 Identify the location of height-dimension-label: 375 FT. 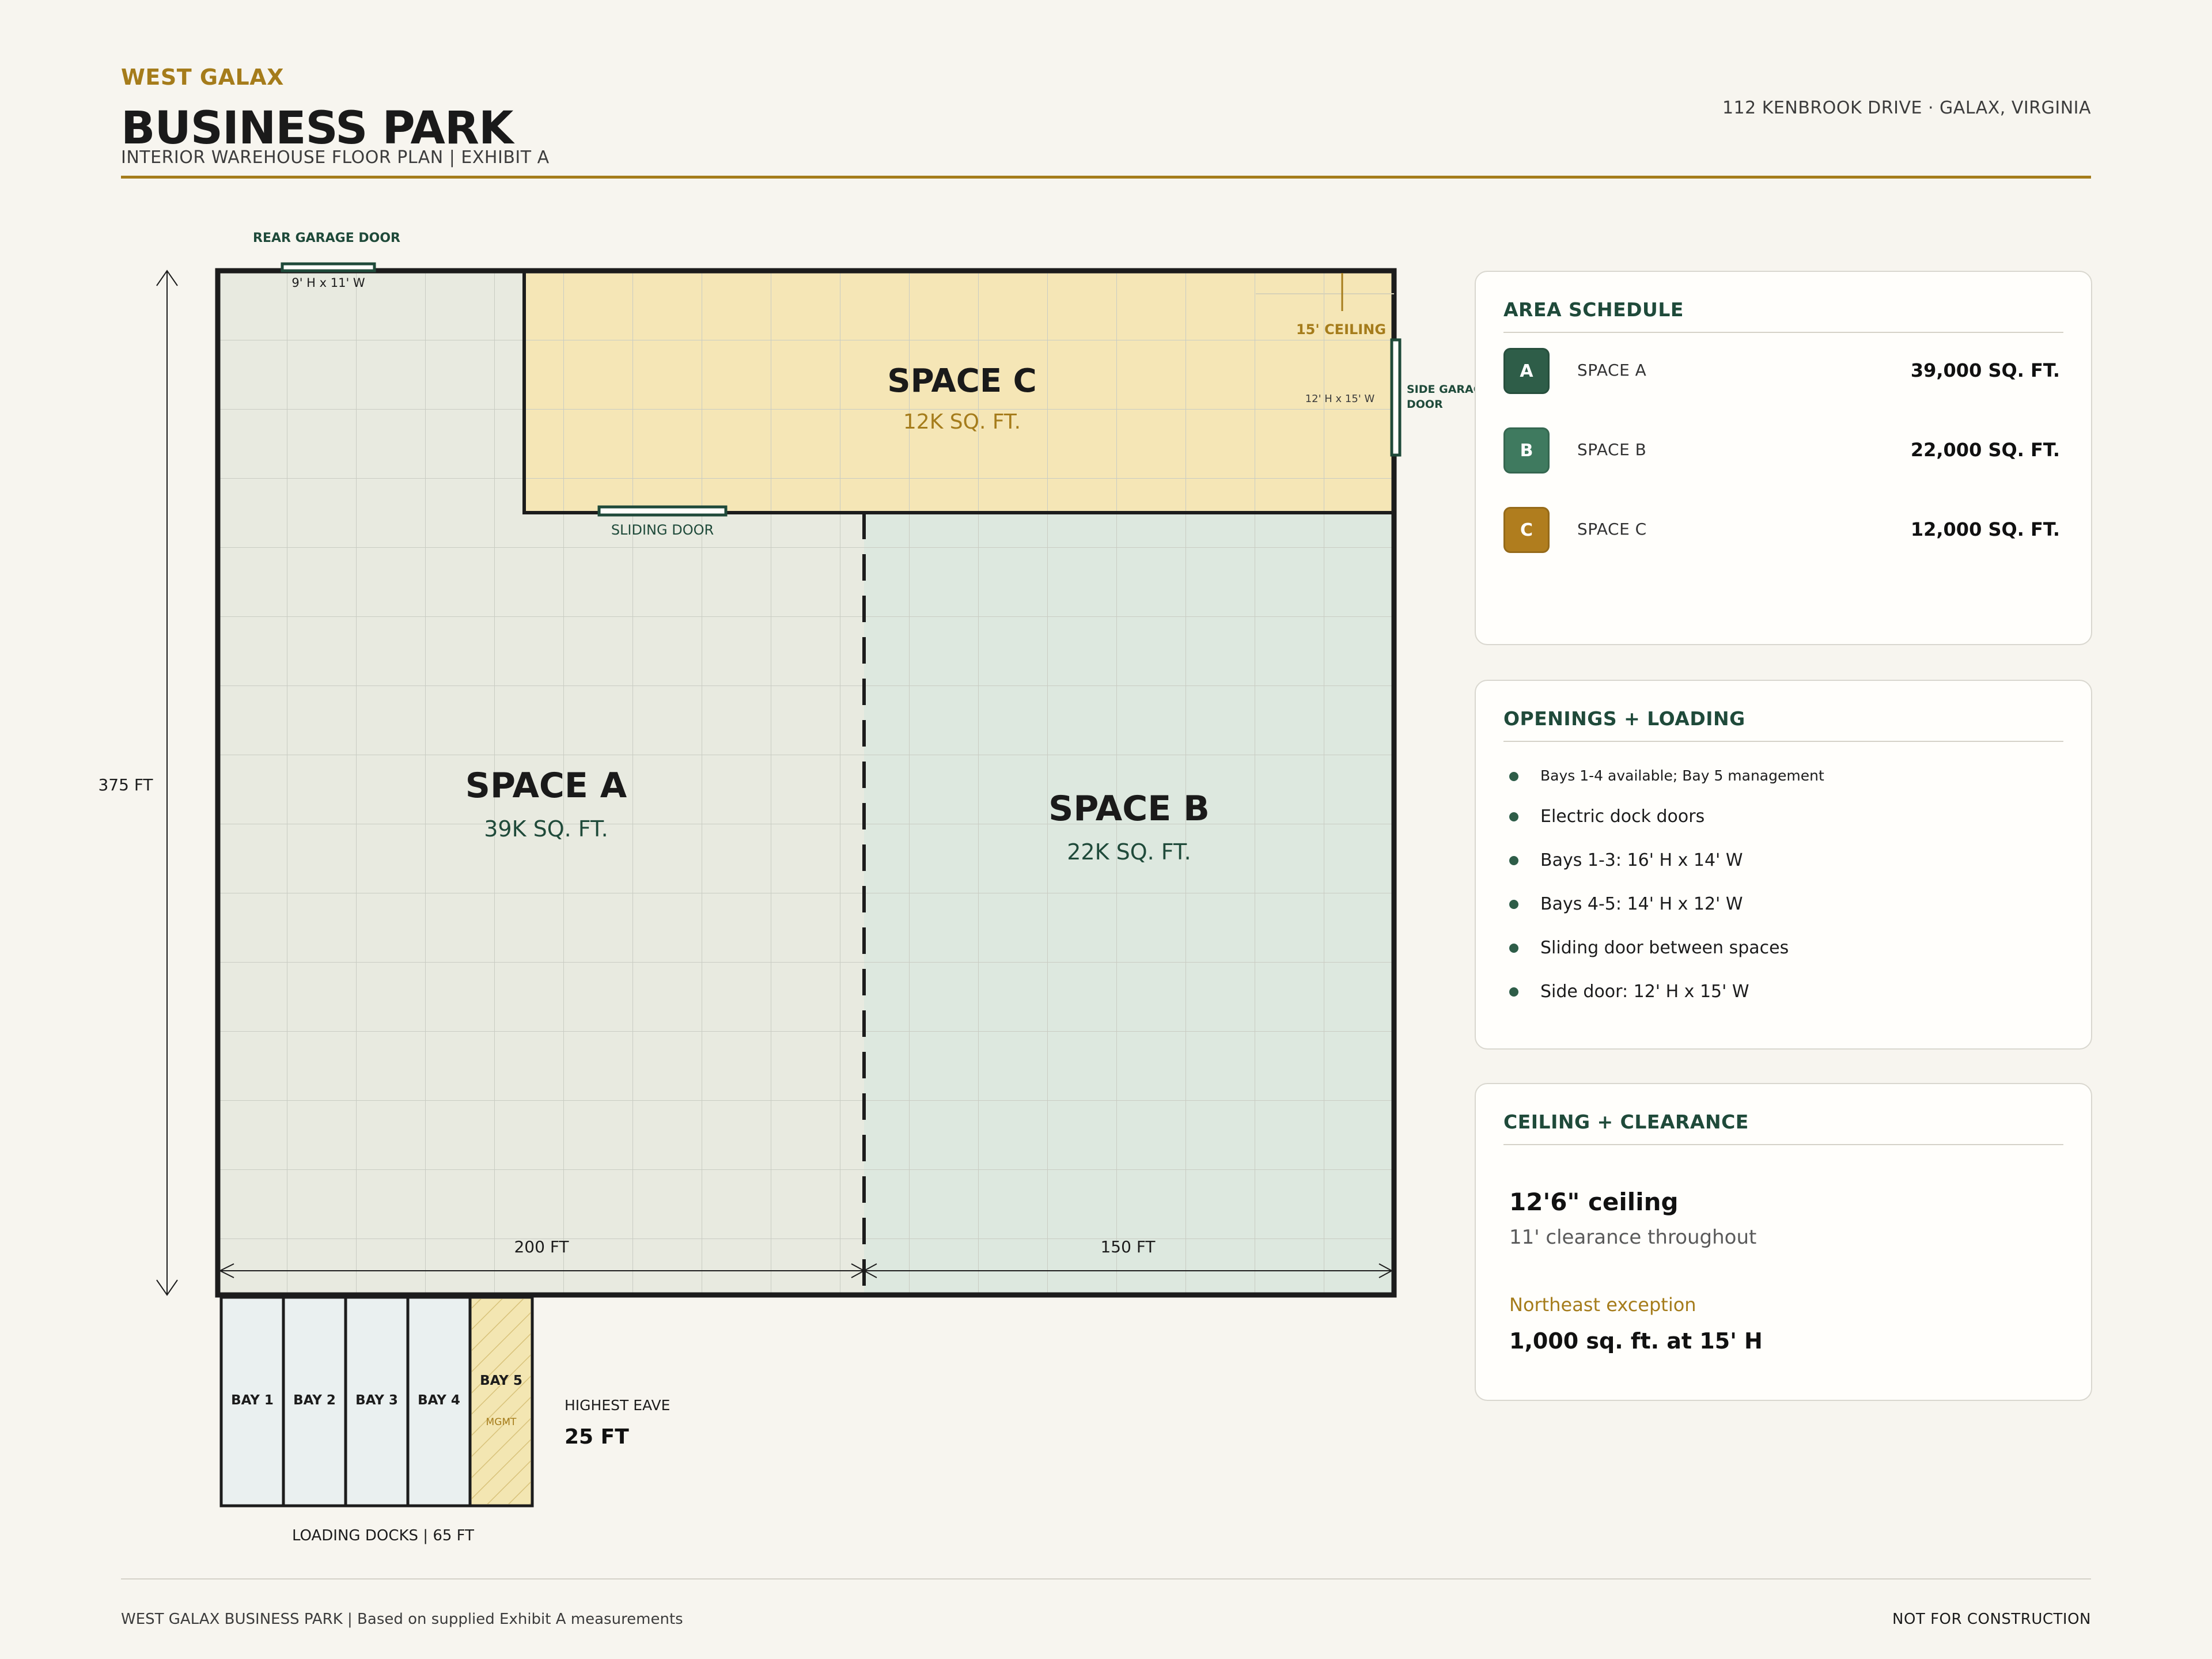
(125, 784).